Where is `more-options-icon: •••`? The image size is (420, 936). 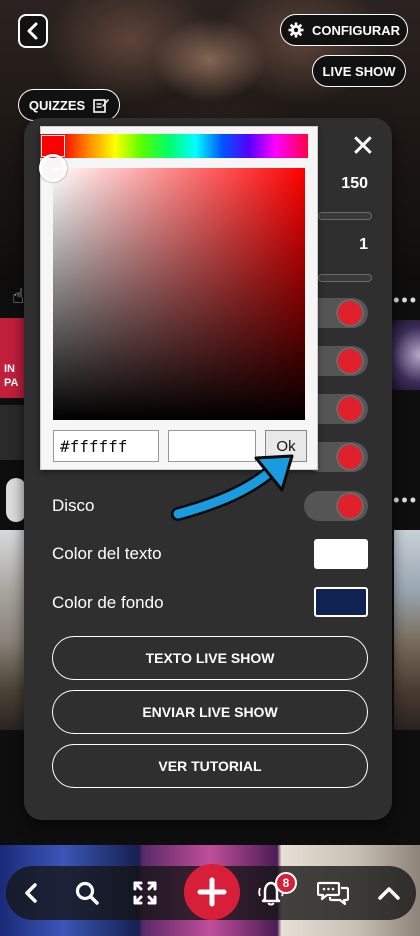 more-options-icon: ••• is located at coordinates (405, 300).